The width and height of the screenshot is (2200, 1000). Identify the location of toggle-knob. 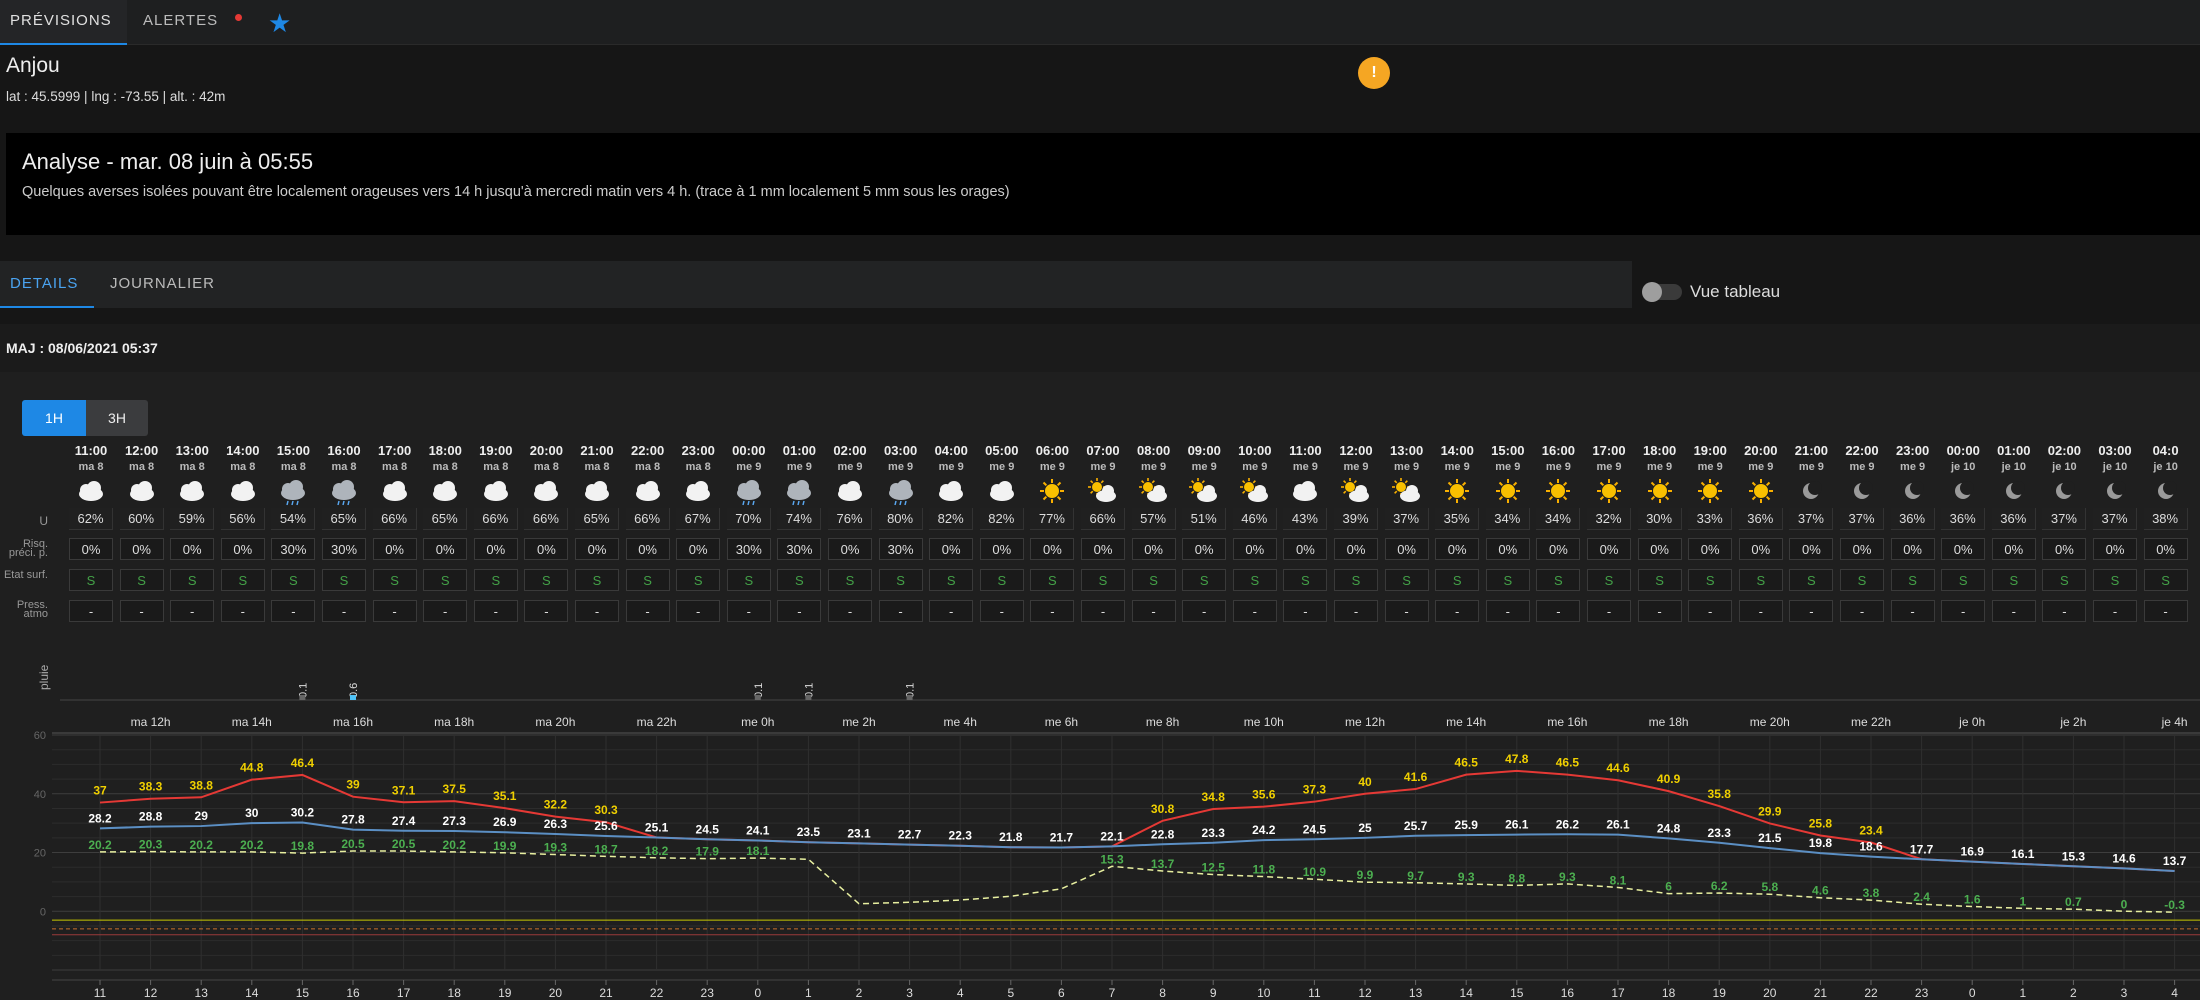
(1652, 292).